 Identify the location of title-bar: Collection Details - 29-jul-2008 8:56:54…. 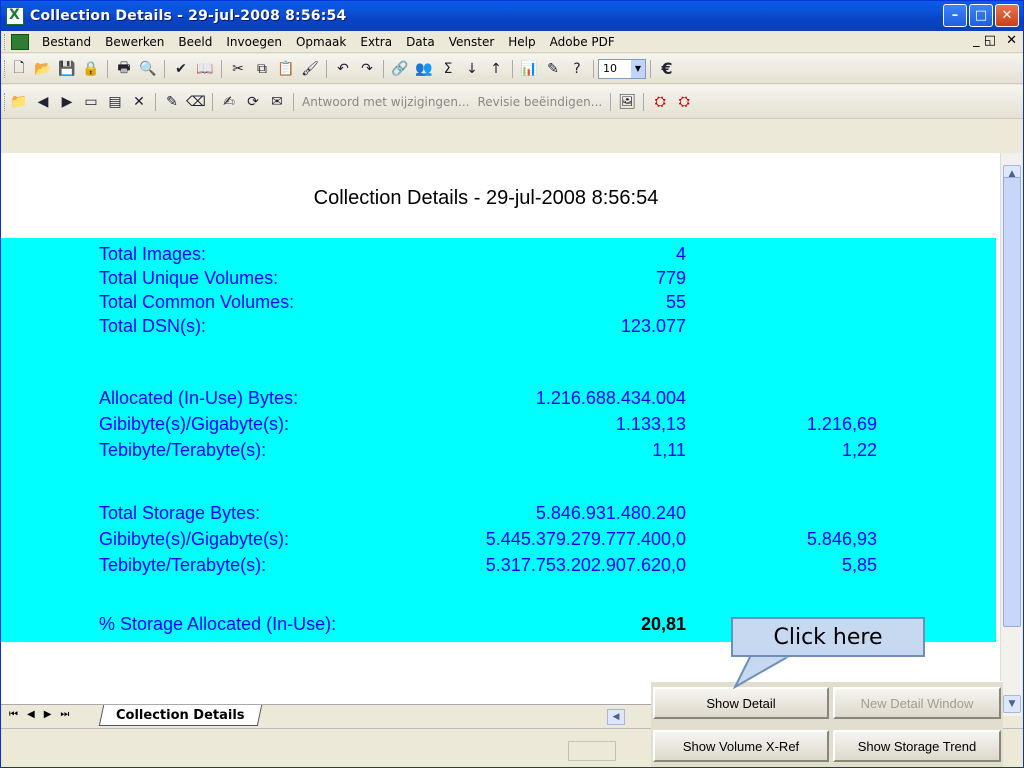
(512, 16).